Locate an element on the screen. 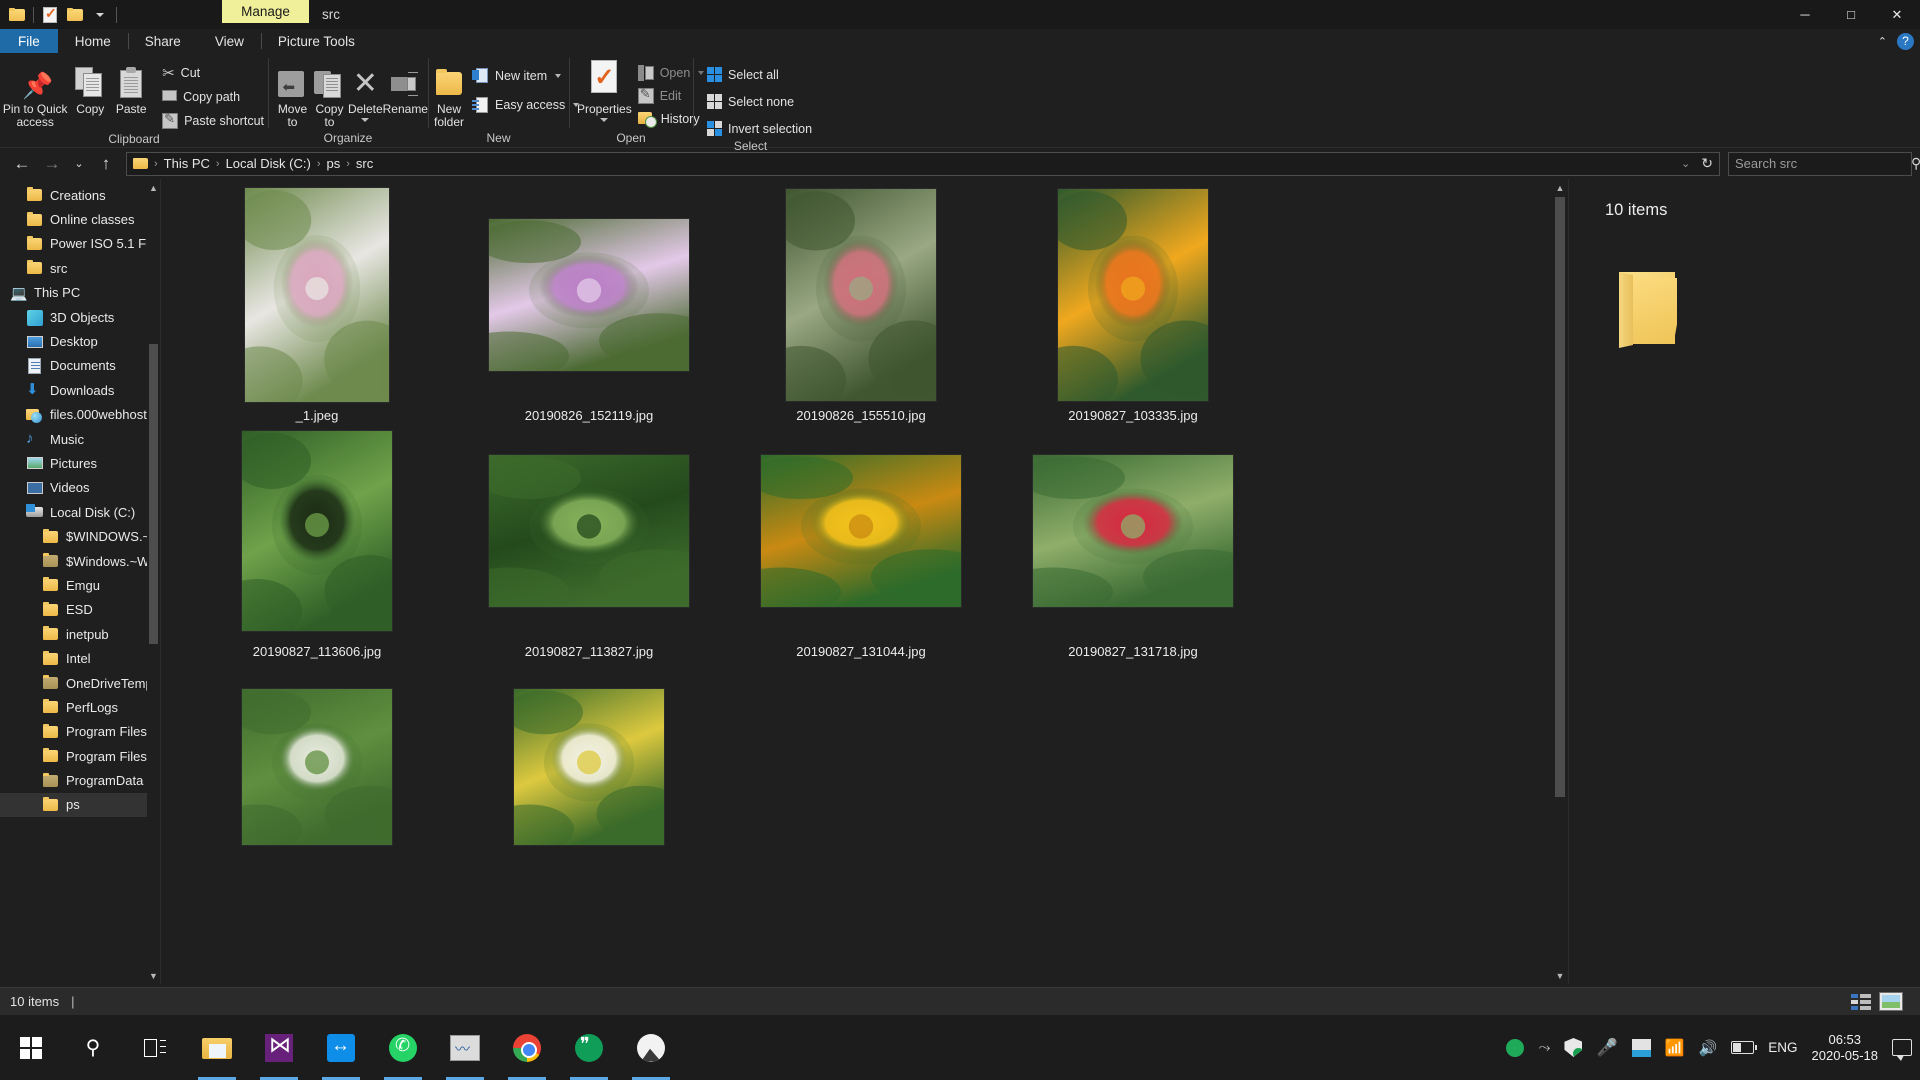 The width and height of the screenshot is (1920, 1080). file-item: 20190826_155510.jpg is located at coordinates (861, 305).